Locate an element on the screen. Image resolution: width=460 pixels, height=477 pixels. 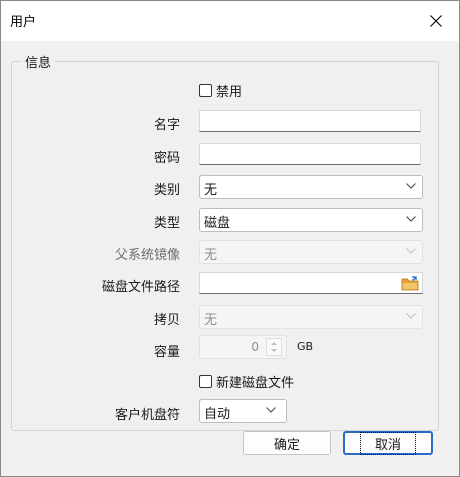
copy-select-value: 无 is located at coordinates (211, 320).